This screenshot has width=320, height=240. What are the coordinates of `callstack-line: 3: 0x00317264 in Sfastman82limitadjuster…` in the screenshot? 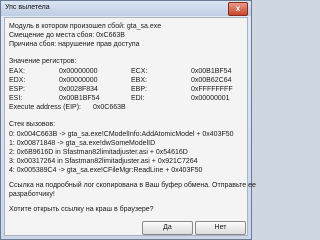 It's located at (103, 161).